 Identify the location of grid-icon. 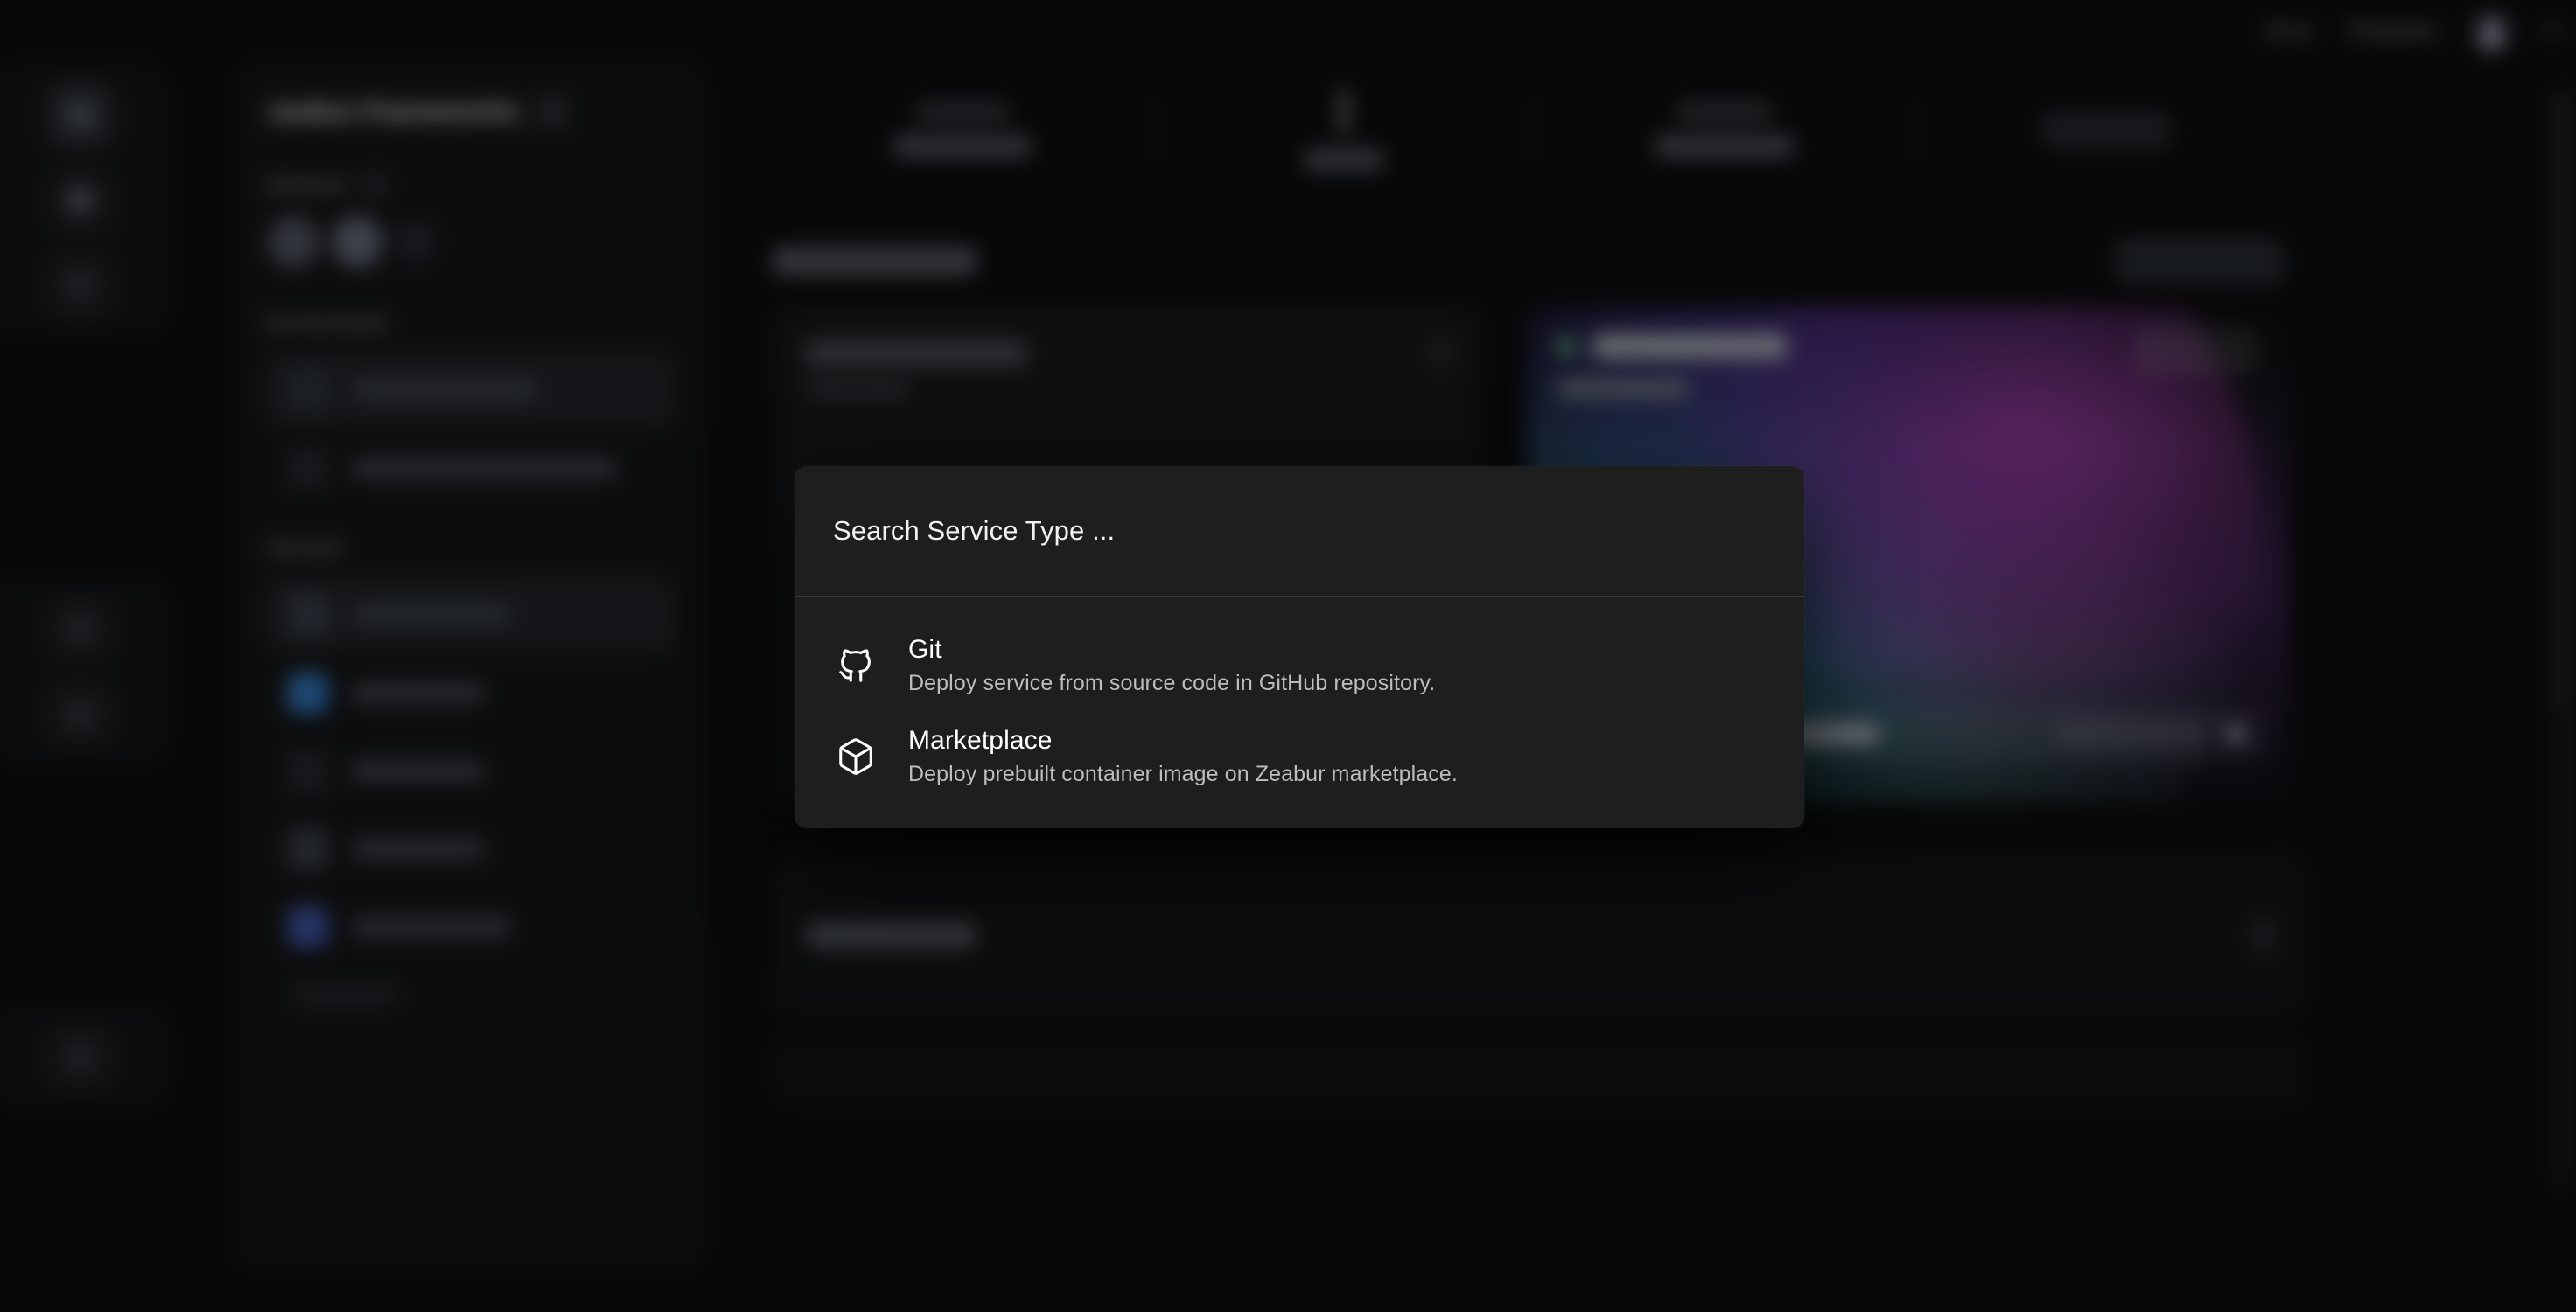
(80, 285).